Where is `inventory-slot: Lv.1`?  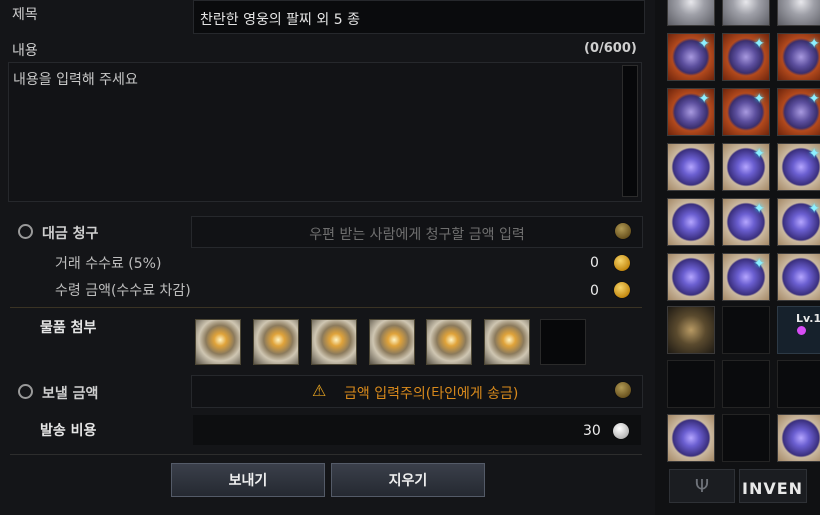 inventory-slot: Lv.1 is located at coordinates (798, 330).